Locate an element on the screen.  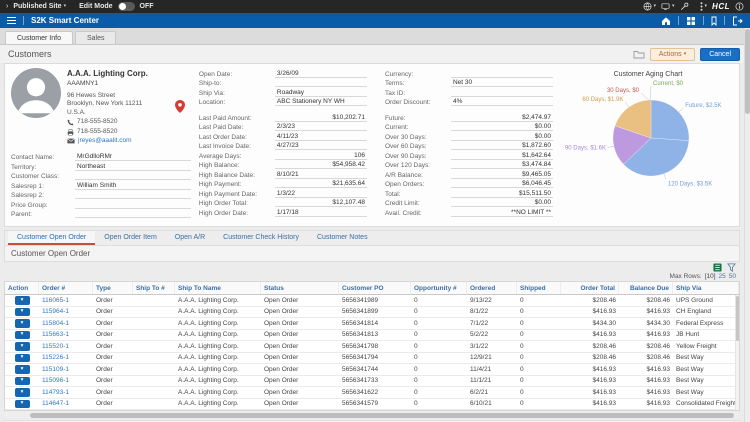
field-value: 4% is located at coordinates (501, 102).